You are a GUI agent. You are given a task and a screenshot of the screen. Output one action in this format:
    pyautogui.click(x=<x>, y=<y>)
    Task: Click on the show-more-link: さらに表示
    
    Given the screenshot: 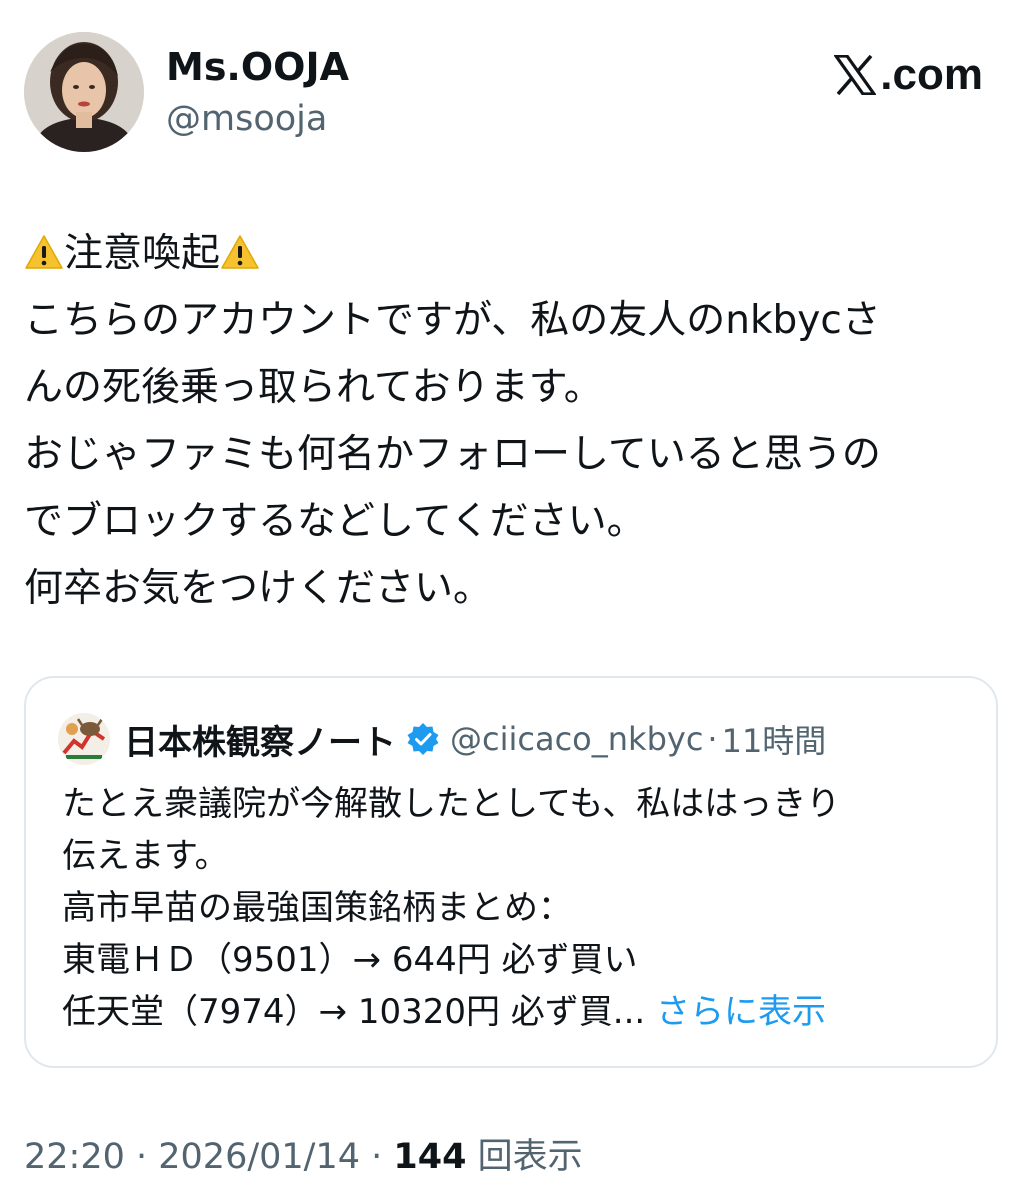 What is the action you would take?
    pyautogui.click(x=741, y=1012)
    